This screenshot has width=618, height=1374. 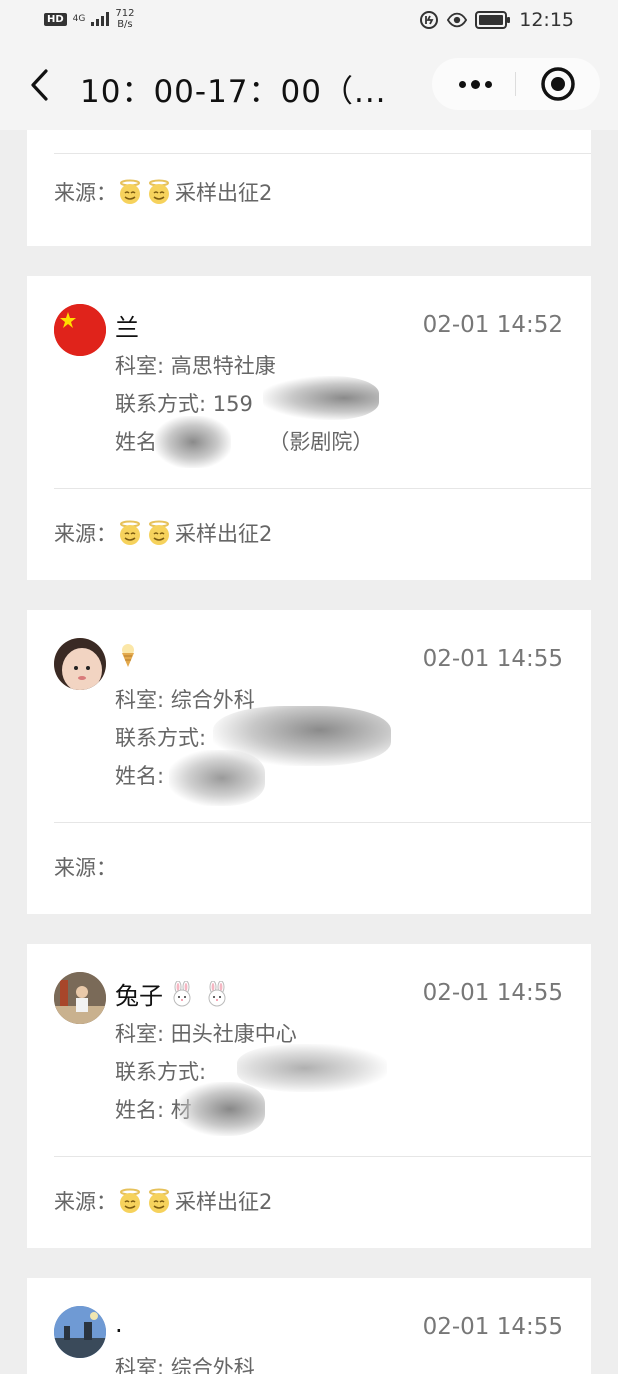 What do you see at coordinates (41, 85) in the screenshot?
I see `back-icon` at bounding box center [41, 85].